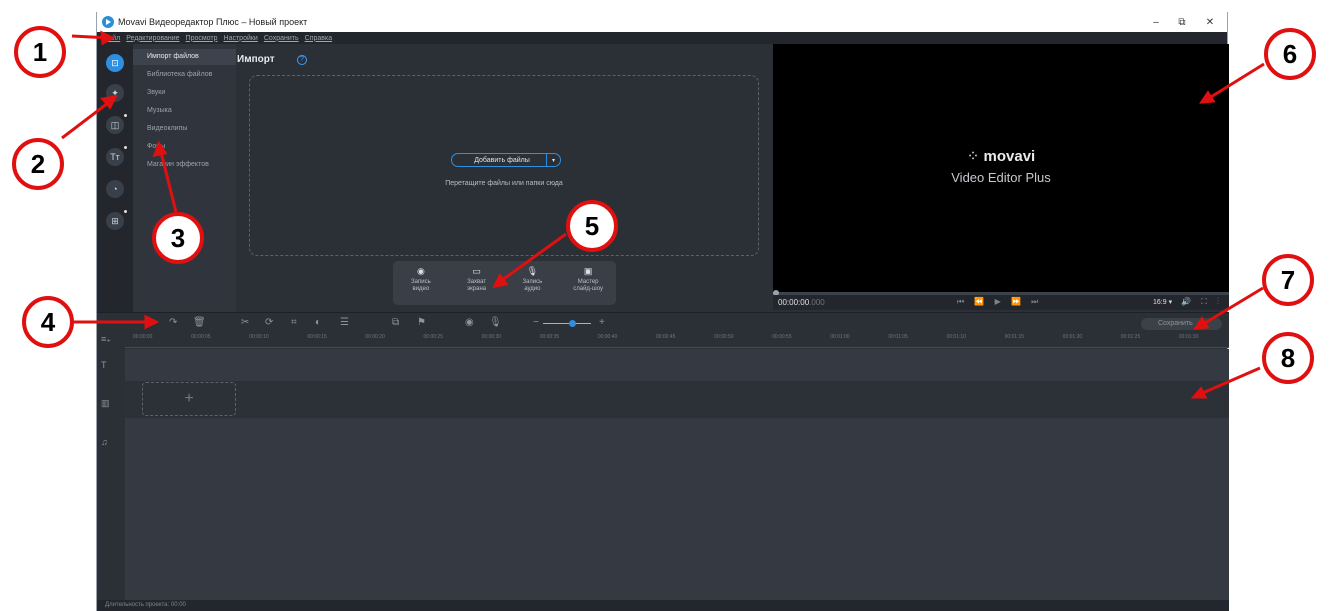 The height and width of the screenshot is (611, 1331). Describe the element at coordinates (782, 337) in the screenshot. I see `ruler-tick-label: 00:00:55` at that location.